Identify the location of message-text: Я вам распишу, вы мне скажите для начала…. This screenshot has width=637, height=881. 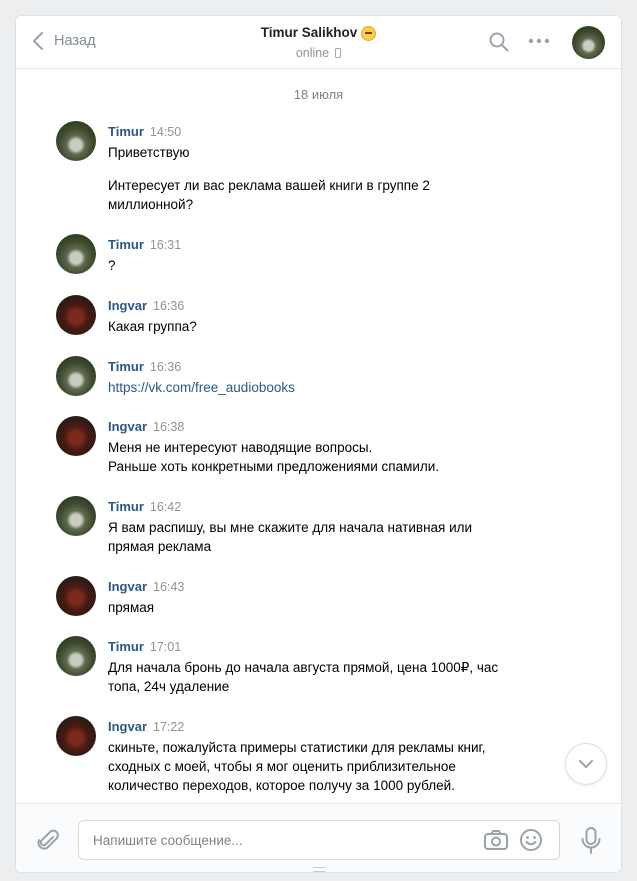
(328, 537).